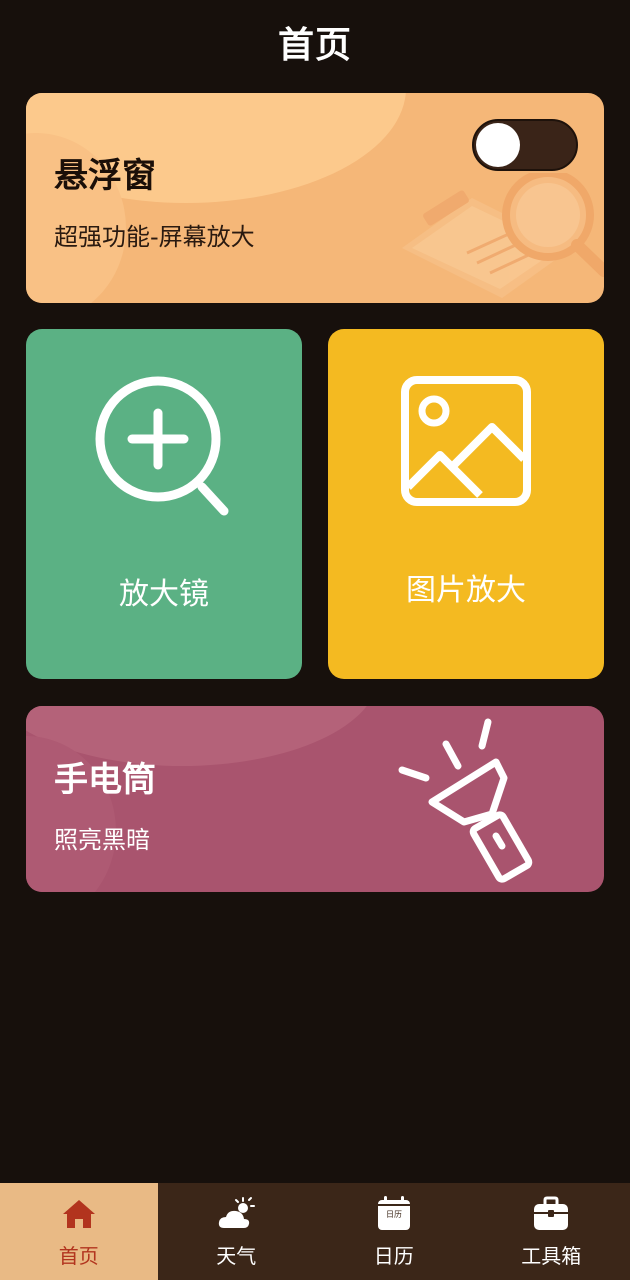 Image resolution: width=630 pixels, height=1280 pixels. What do you see at coordinates (78, 1214) in the screenshot?
I see `home-icon` at bounding box center [78, 1214].